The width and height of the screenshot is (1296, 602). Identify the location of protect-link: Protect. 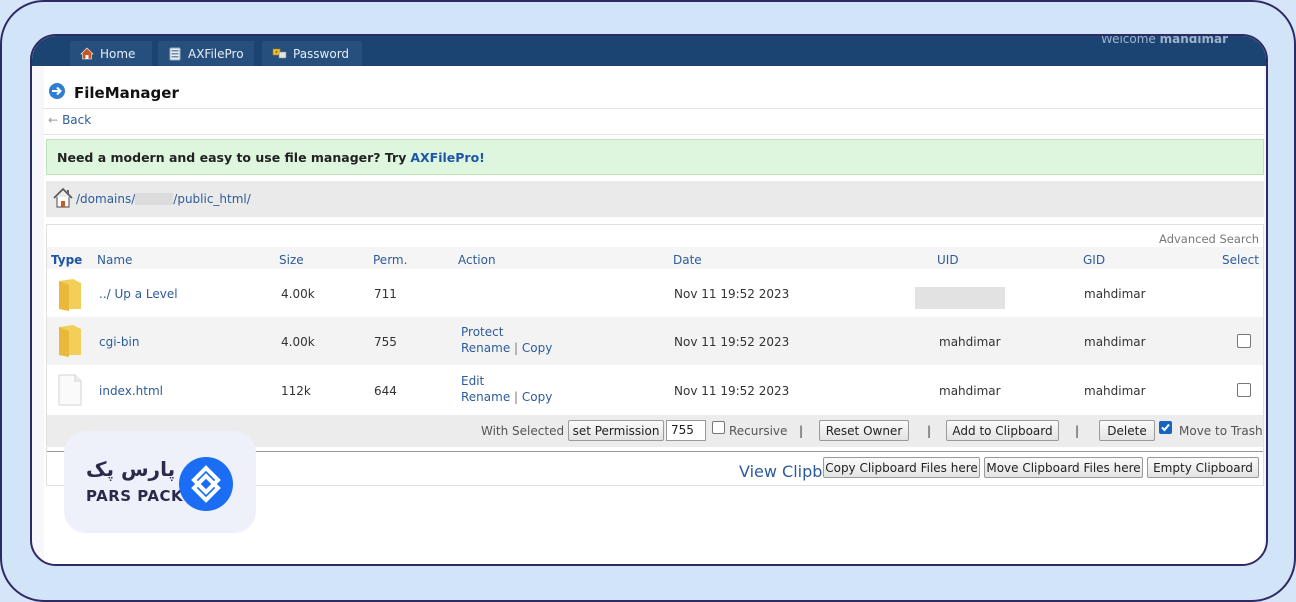
(482, 332).